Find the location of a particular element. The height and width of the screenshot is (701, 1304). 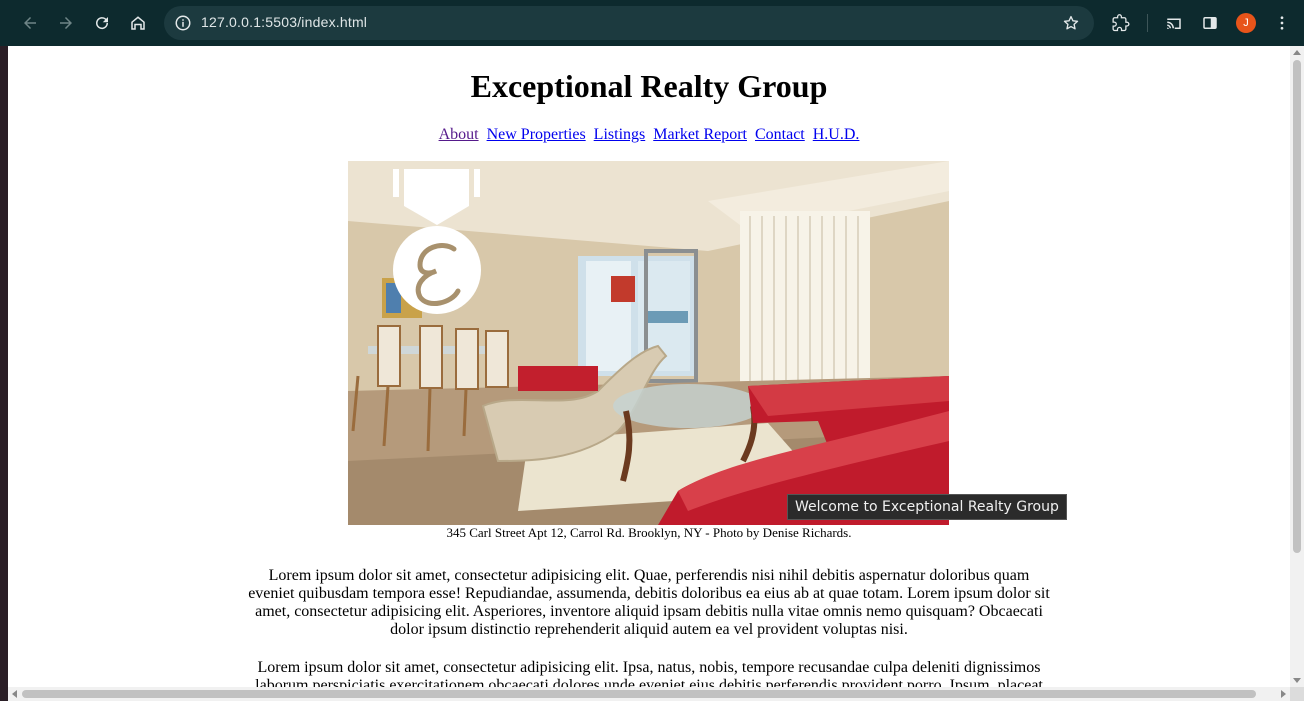

forward-button is located at coordinates (66, 23).